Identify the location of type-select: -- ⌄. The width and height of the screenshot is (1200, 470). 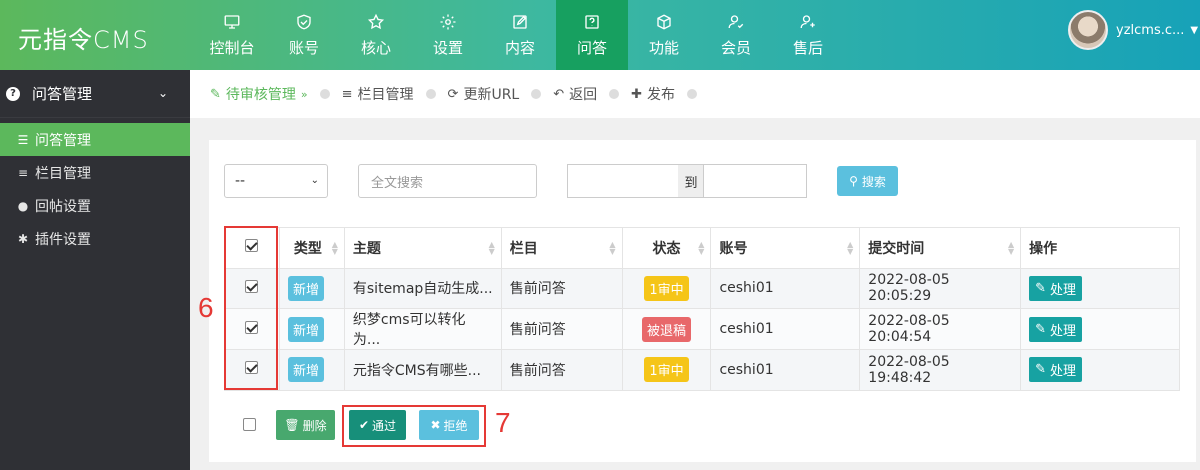
(276, 181).